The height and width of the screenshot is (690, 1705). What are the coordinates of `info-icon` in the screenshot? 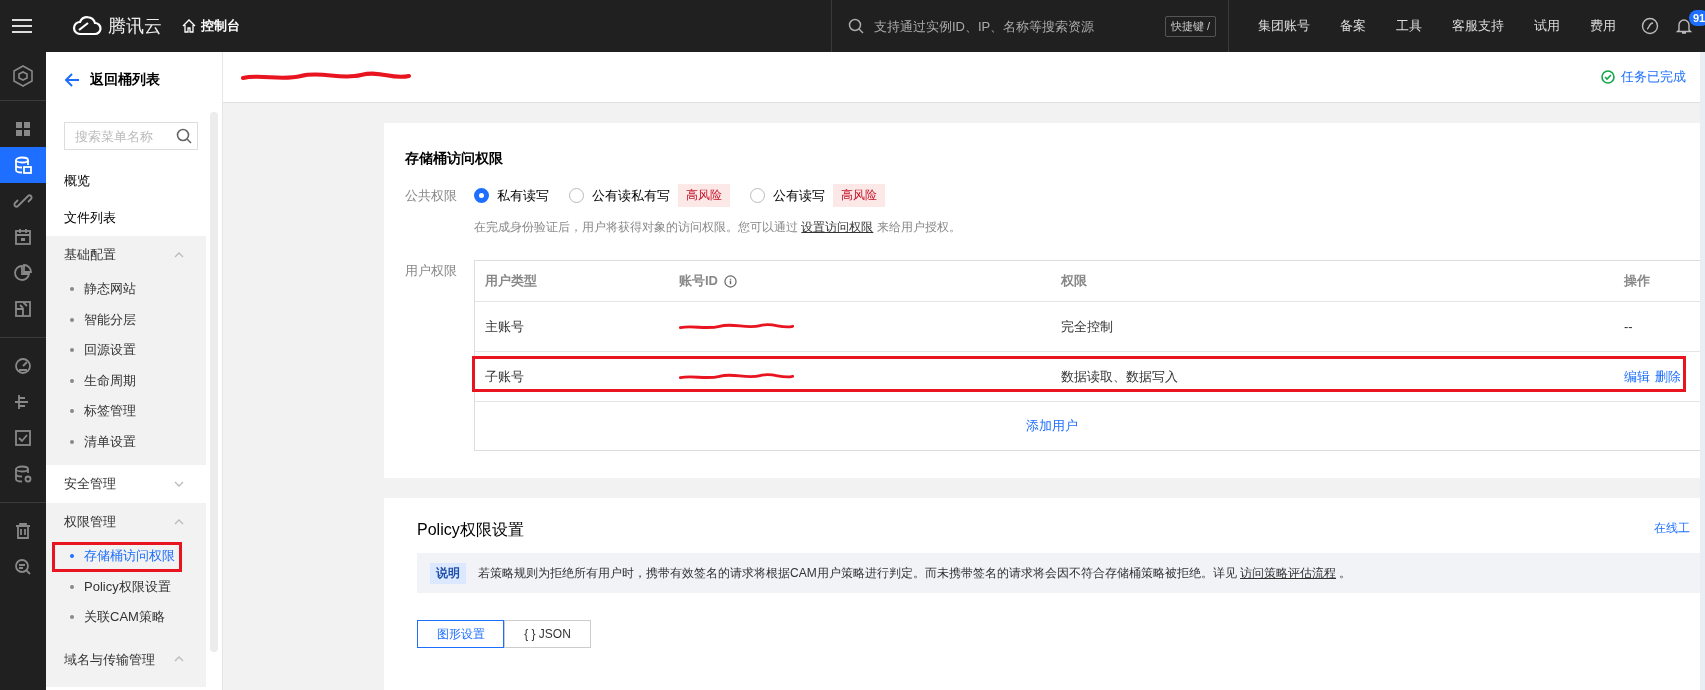 It's located at (730, 281).